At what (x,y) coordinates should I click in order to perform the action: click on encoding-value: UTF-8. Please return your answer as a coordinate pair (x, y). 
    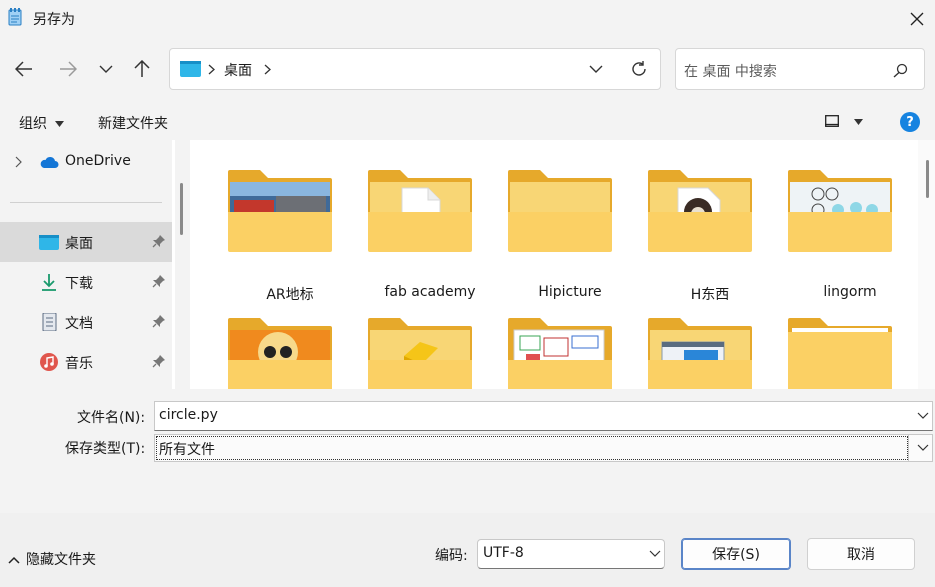
    Looking at the image, I should click on (503, 553).